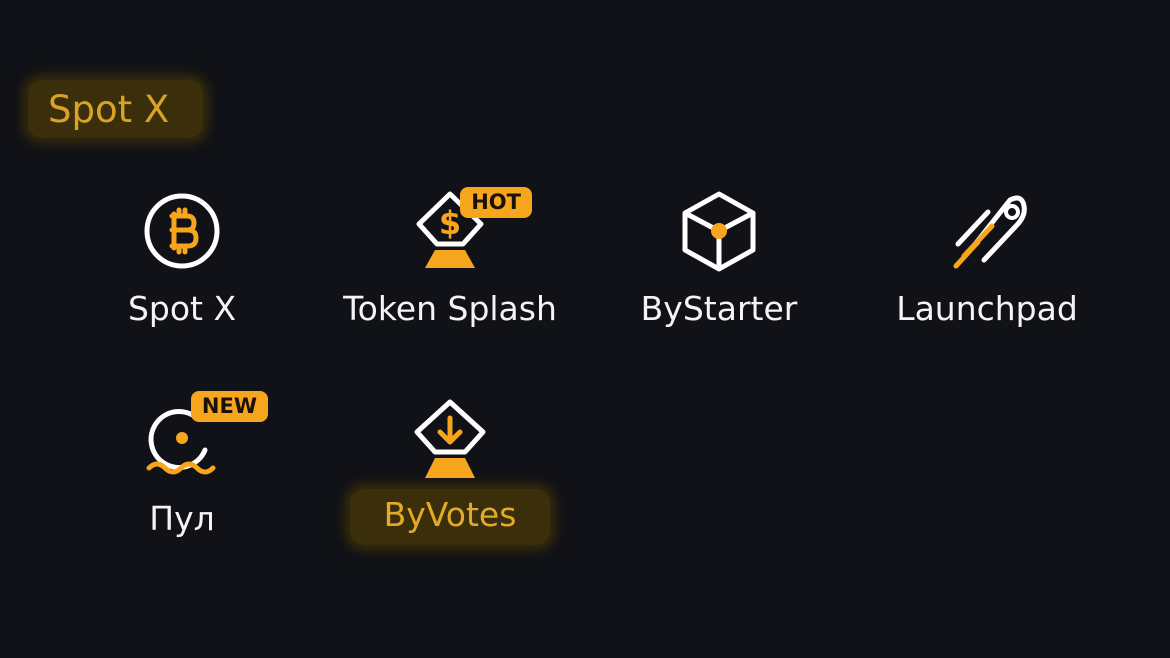  Describe the element at coordinates (450, 438) in the screenshot. I see `vote-download-icon` at that location.